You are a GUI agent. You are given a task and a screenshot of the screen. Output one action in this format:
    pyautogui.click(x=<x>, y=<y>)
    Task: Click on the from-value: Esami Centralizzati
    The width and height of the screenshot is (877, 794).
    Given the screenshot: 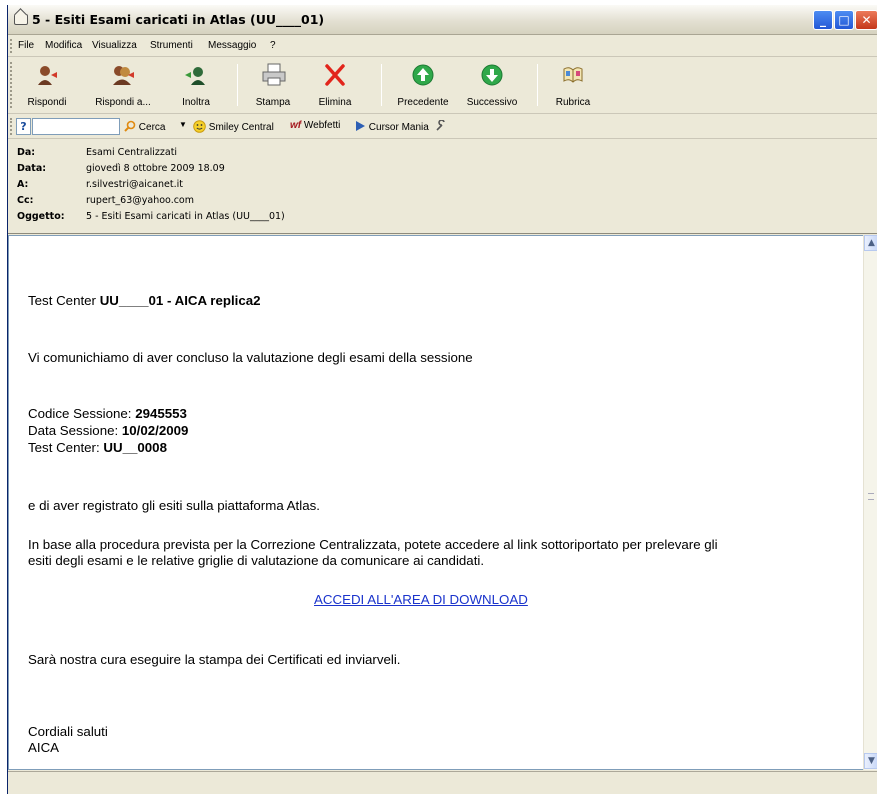 What is the action you would take?
    pyautogui.click(x=131, y=152)
    